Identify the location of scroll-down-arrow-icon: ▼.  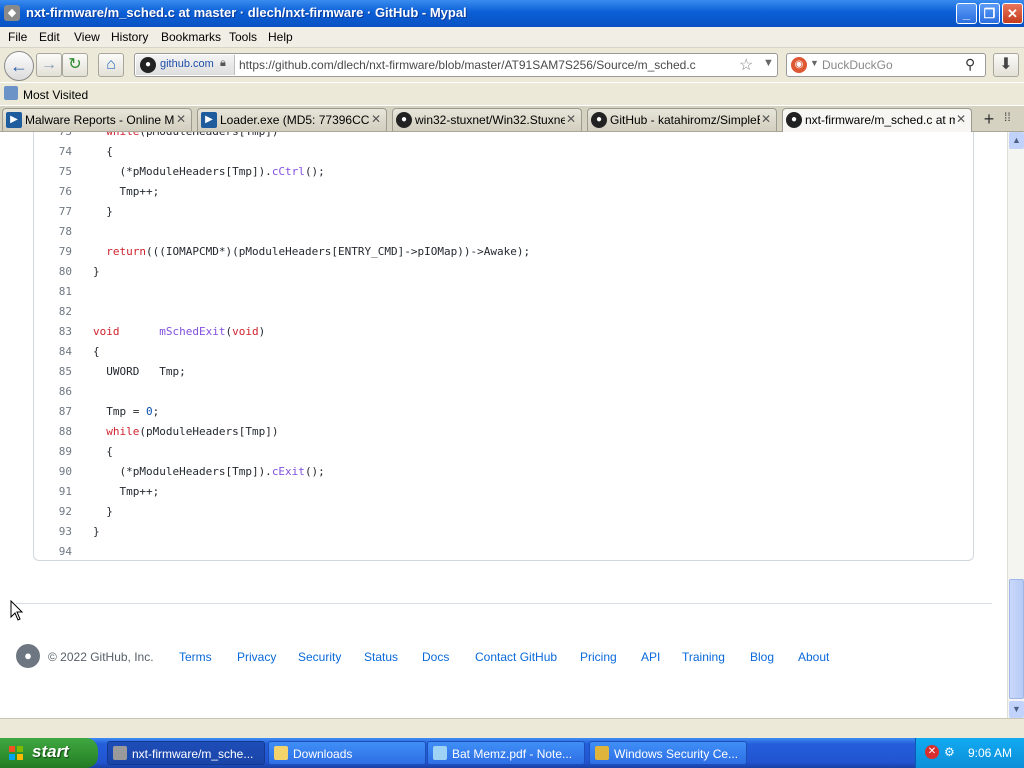
(1016, 709).